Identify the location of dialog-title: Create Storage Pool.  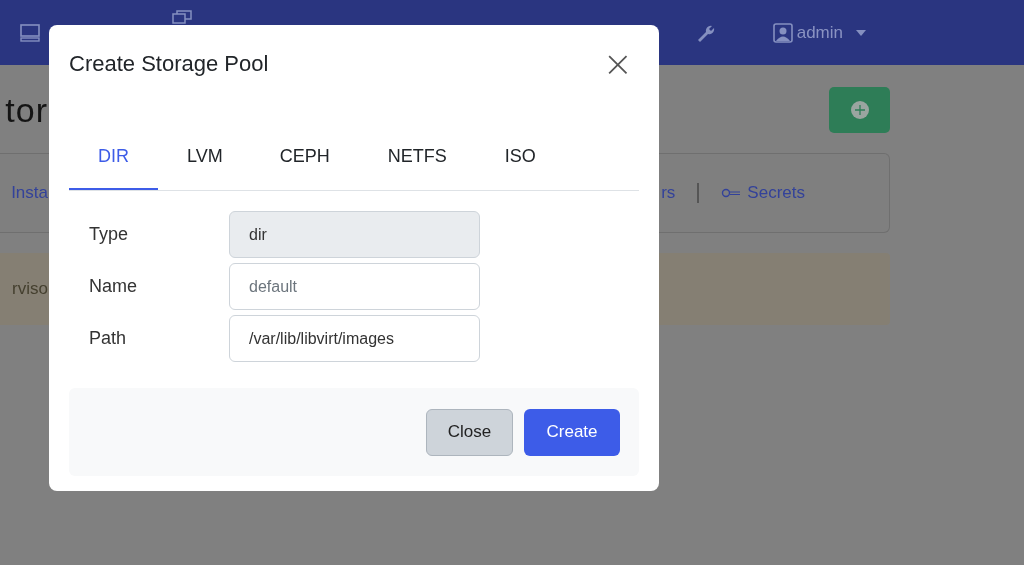
(169, 64).